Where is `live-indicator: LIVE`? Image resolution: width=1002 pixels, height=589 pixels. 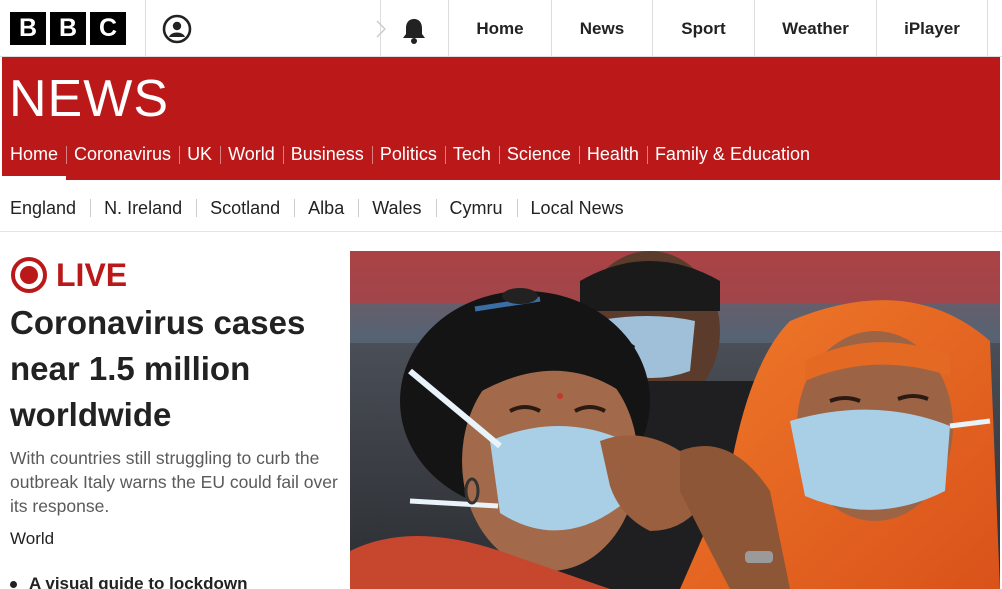 live-indicator: LIVE is located at coordinates (68, 275).